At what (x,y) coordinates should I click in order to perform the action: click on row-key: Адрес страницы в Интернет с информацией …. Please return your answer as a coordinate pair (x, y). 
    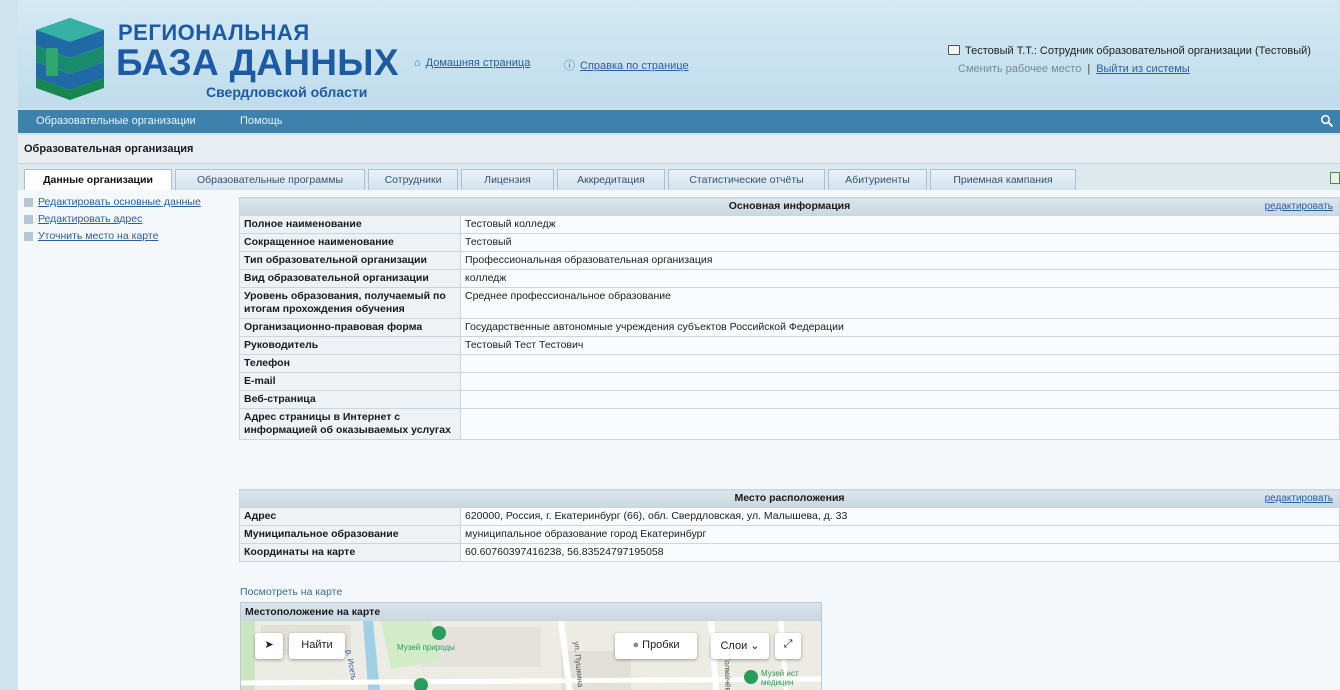
    Looking at the image, I should click on (350, 424).